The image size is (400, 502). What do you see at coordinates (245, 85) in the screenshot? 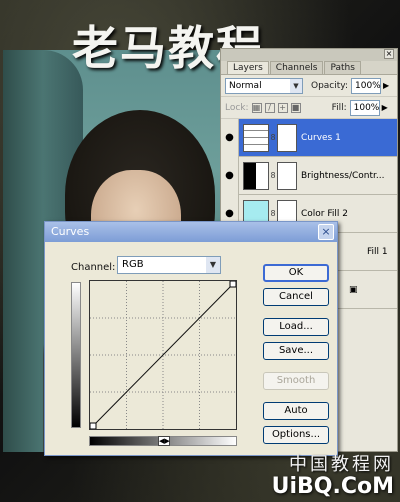
I see `blend-mode-value: Normal` at bounding box center [245, 85].